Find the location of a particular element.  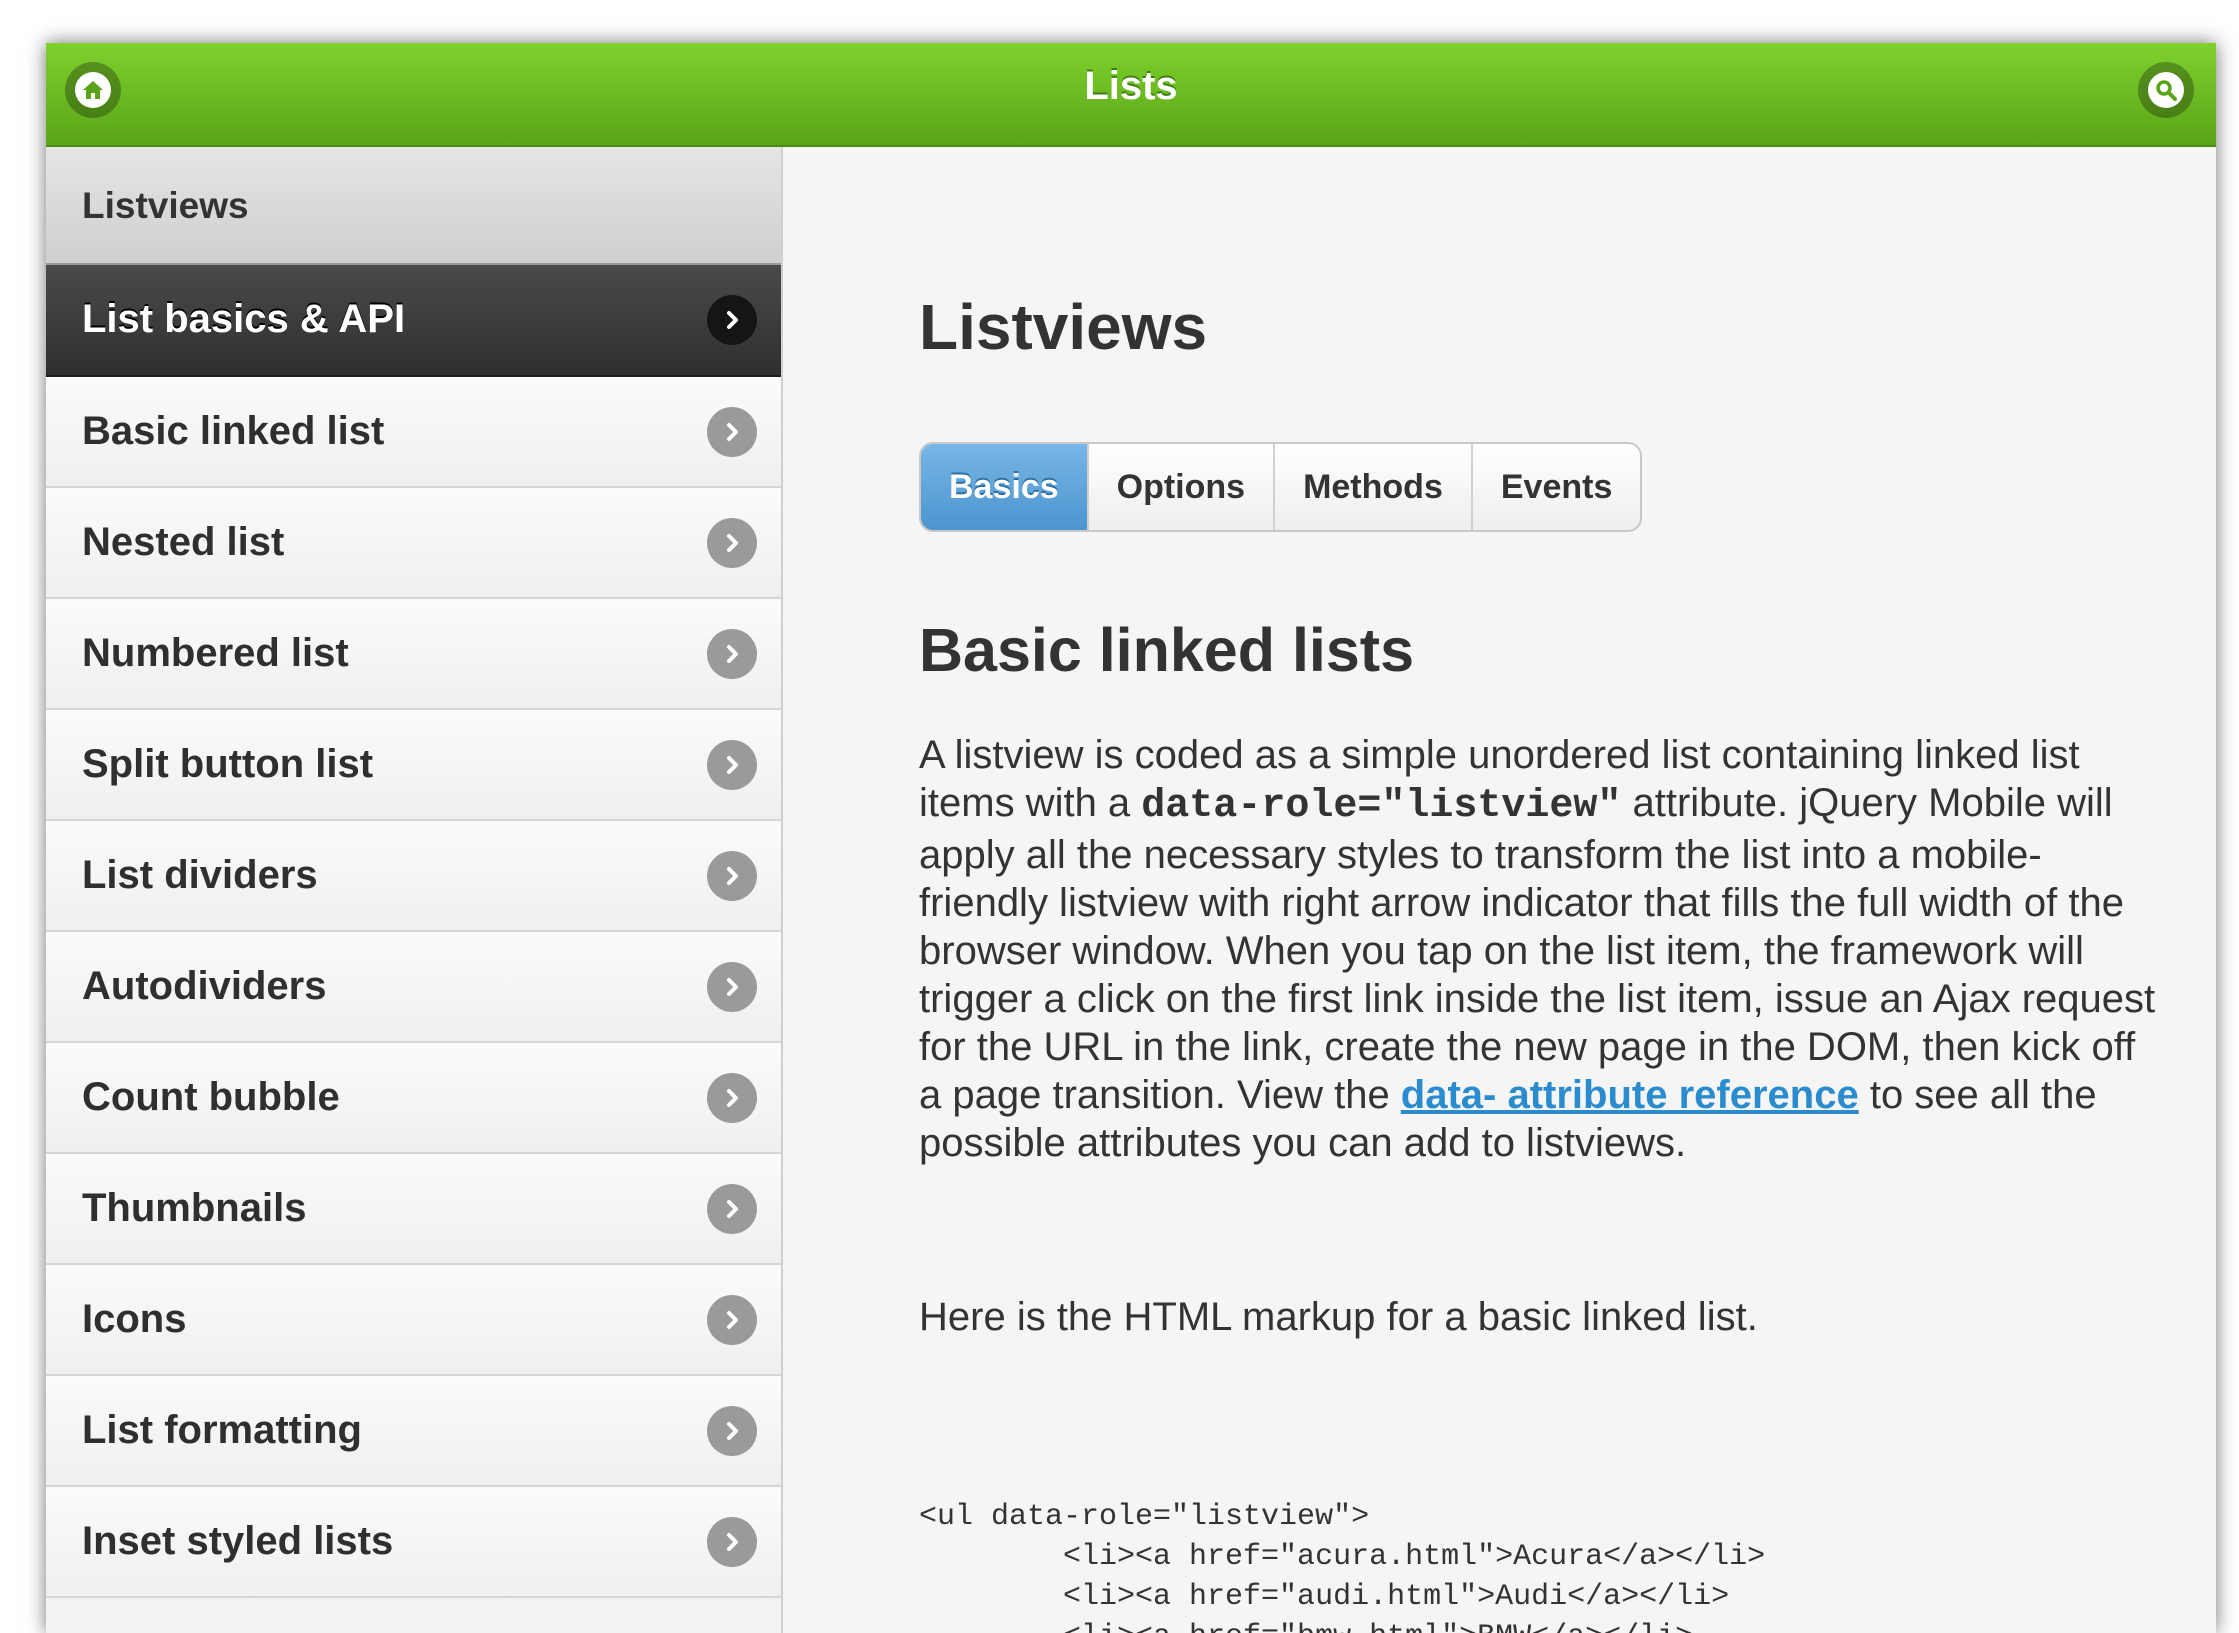

sidebar-item-label: Inset styled lists is located at coordinates (238, 1541).